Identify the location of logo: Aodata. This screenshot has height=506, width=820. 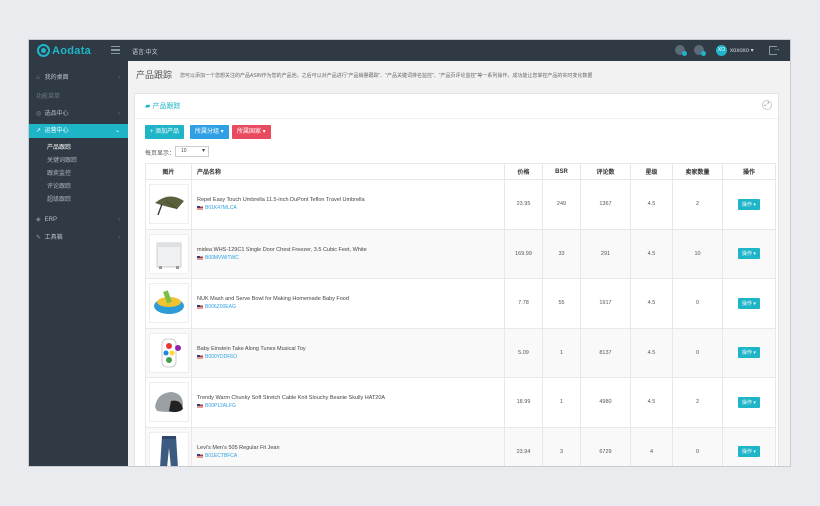
(64, 50).